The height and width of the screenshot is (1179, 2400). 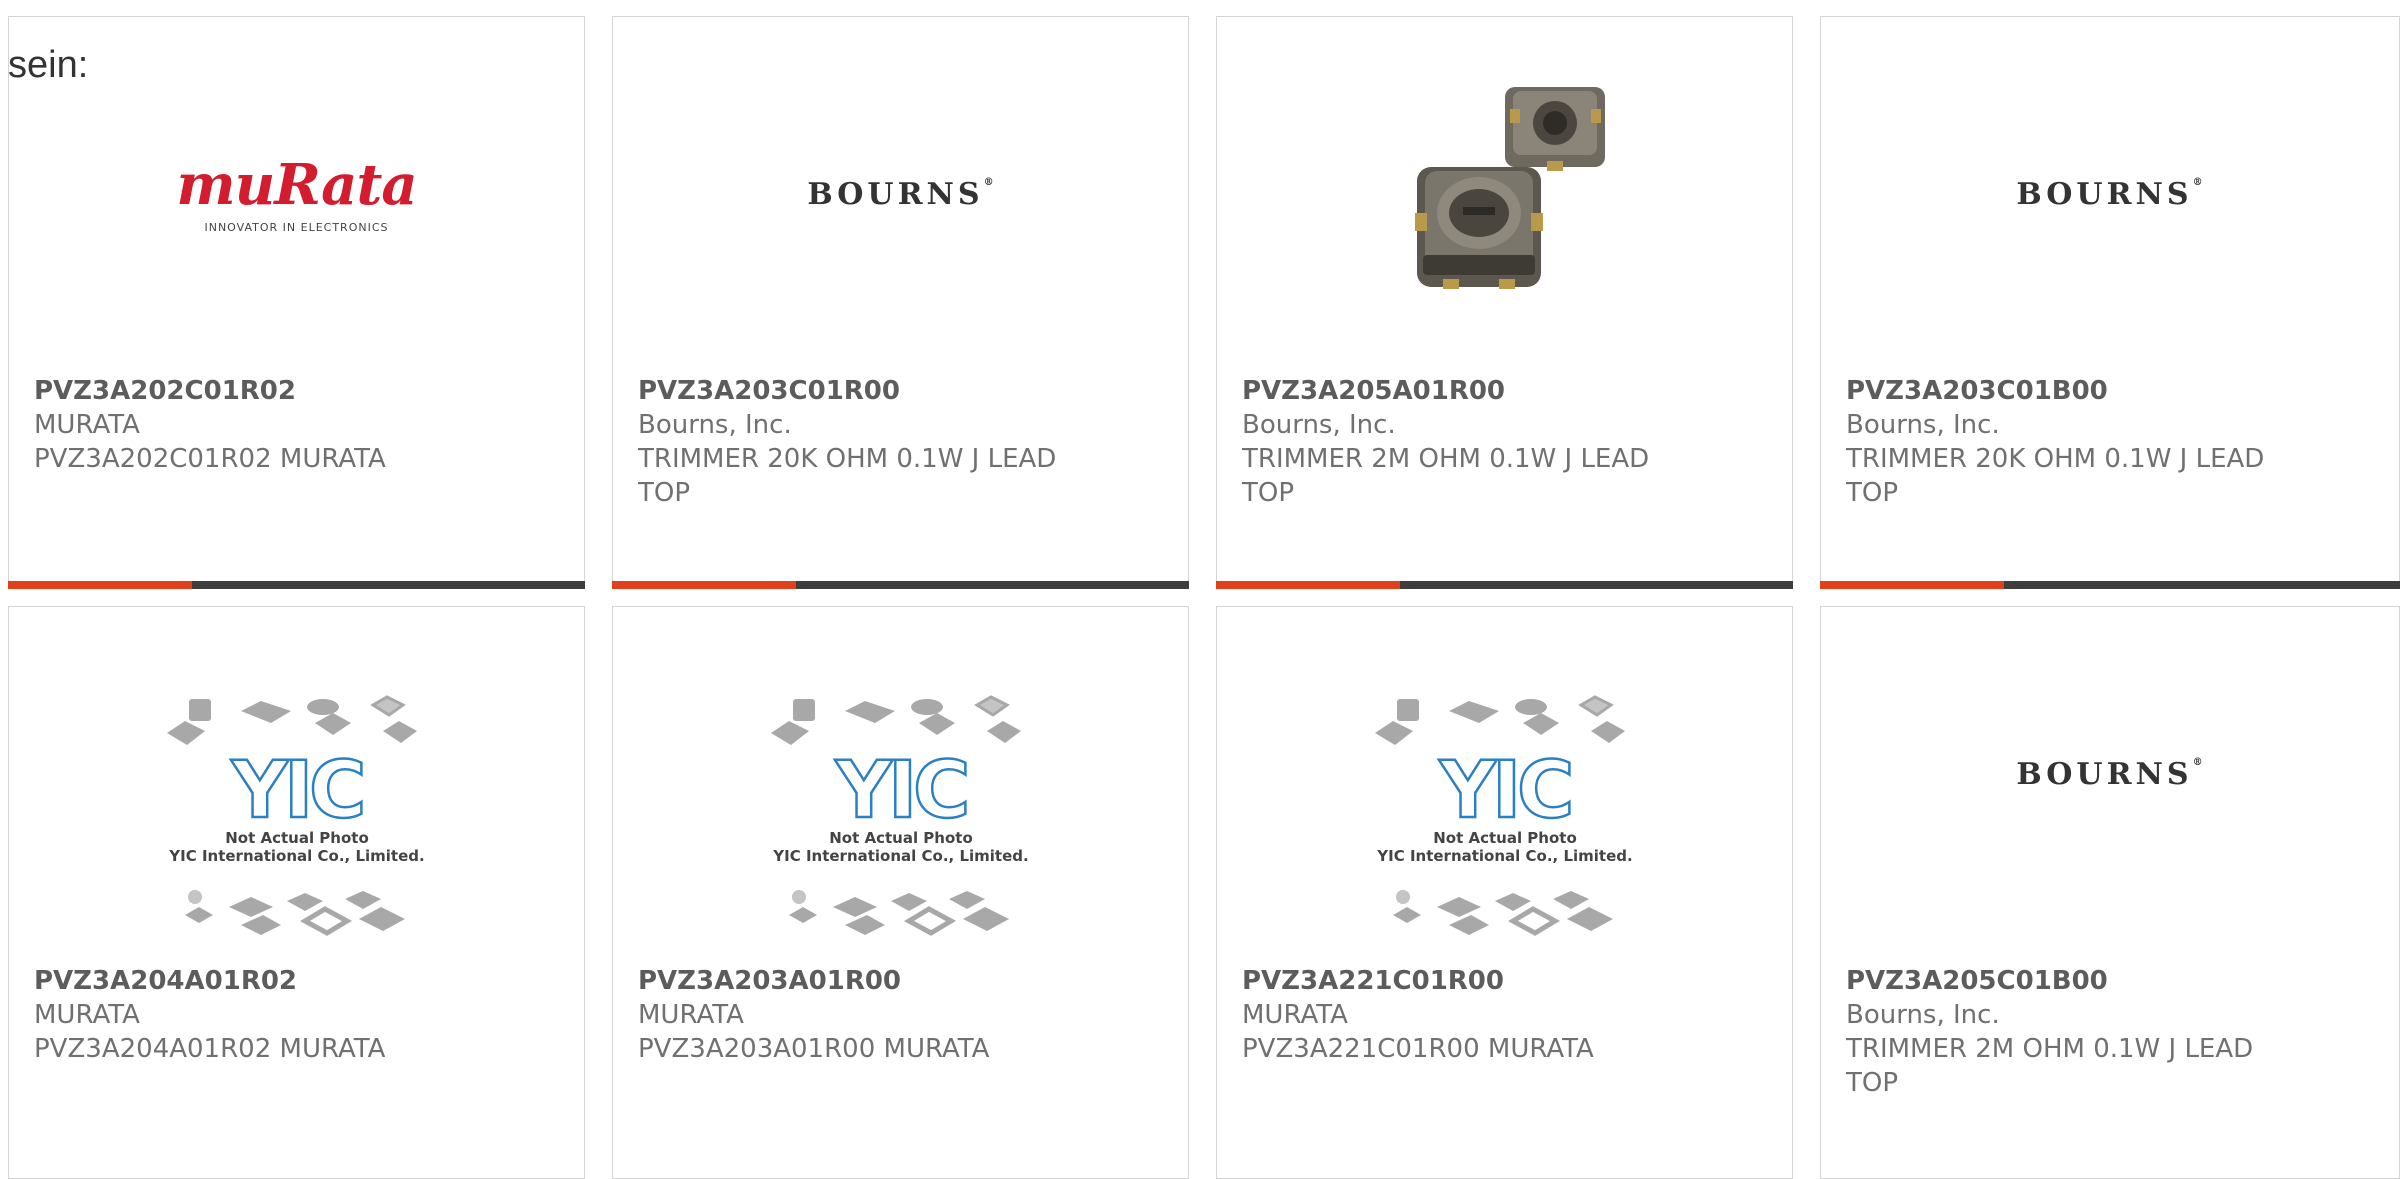 I want to click on part-number-link: PVZ3A205A01R00, so click(x=1477, y=391).